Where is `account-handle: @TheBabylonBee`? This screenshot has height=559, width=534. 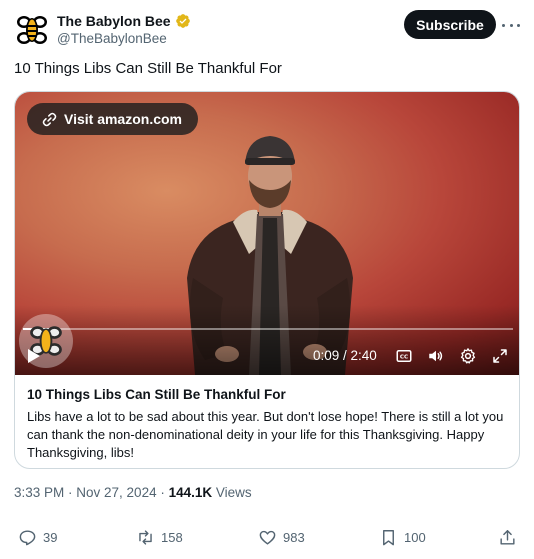
account-handle: @TheBabylonBee is located at coordinates (112, 38).